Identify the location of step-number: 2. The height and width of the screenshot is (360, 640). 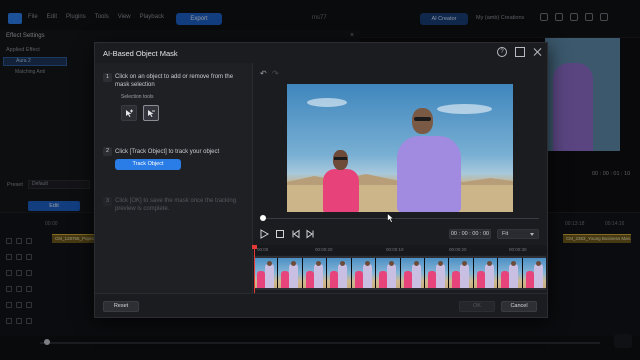
(107, 151).